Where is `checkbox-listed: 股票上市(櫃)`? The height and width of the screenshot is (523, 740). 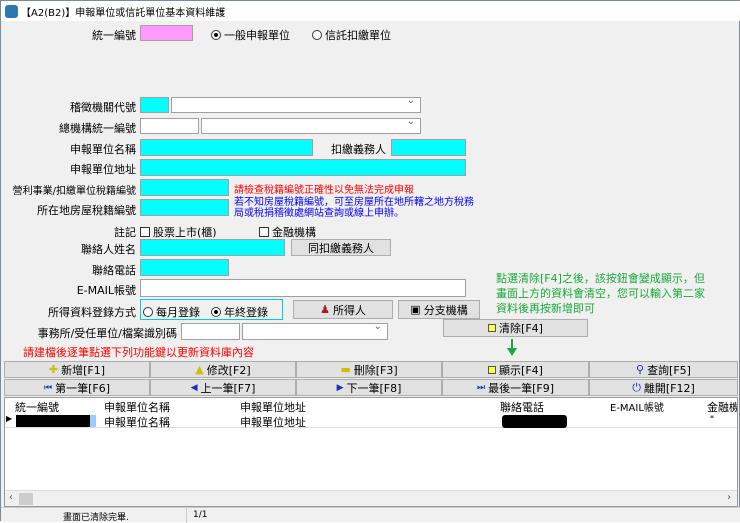
checkbox-listed: 股票上市(櫃) is located at coordinates (178, 232).